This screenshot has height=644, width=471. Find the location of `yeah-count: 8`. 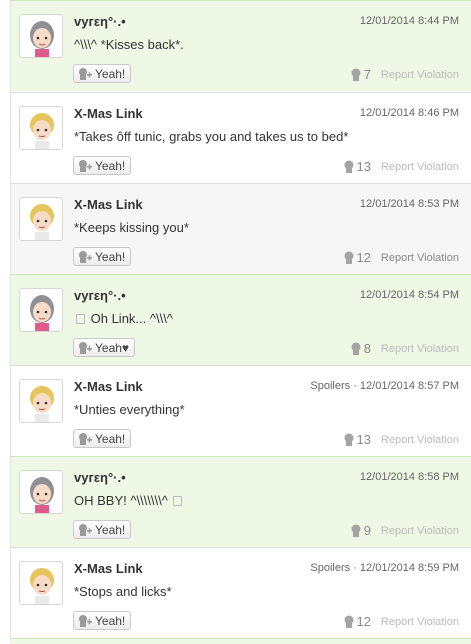

yeah-count: 8 is located at coordinates (360, 348).